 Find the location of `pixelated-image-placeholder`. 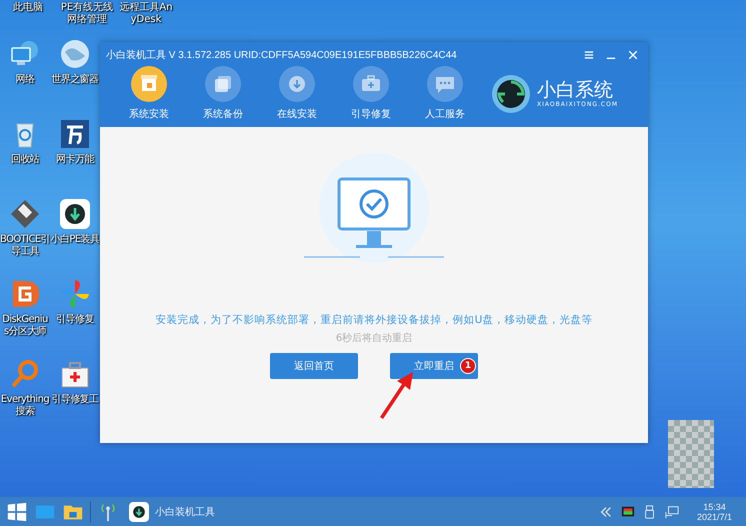

pixelated-image-placeholder is located at coordinates (691, 454).